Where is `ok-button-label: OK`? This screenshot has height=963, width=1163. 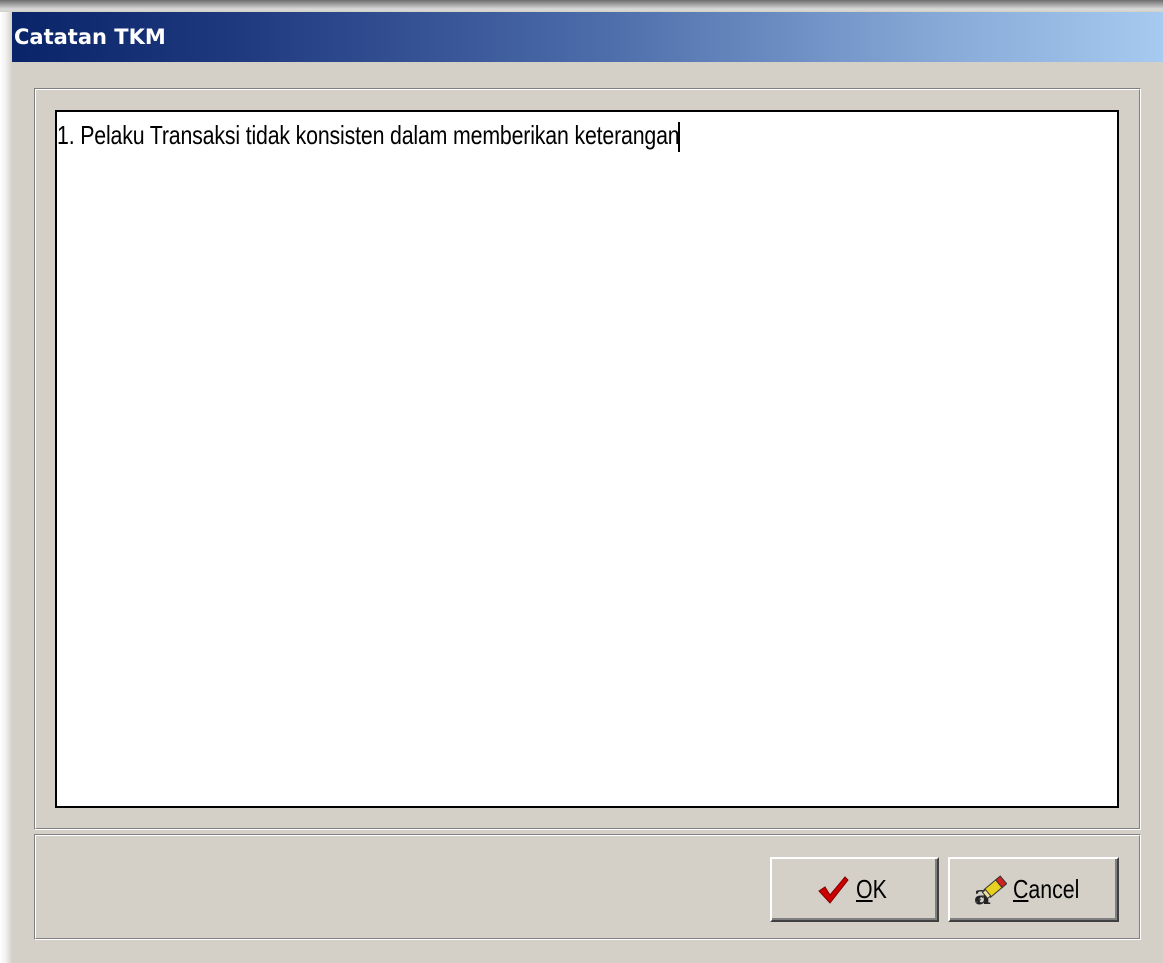 ok-button-label: OK is located at coordinates (871, 889).